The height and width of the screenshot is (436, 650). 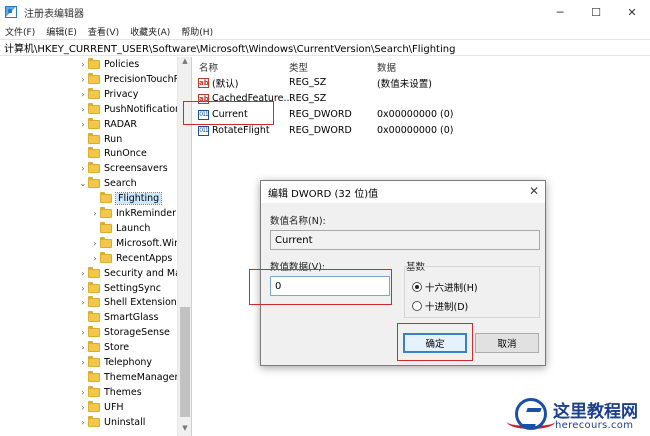 I want to click on value-type: REG_DWORD, so click(x=320, y=130).